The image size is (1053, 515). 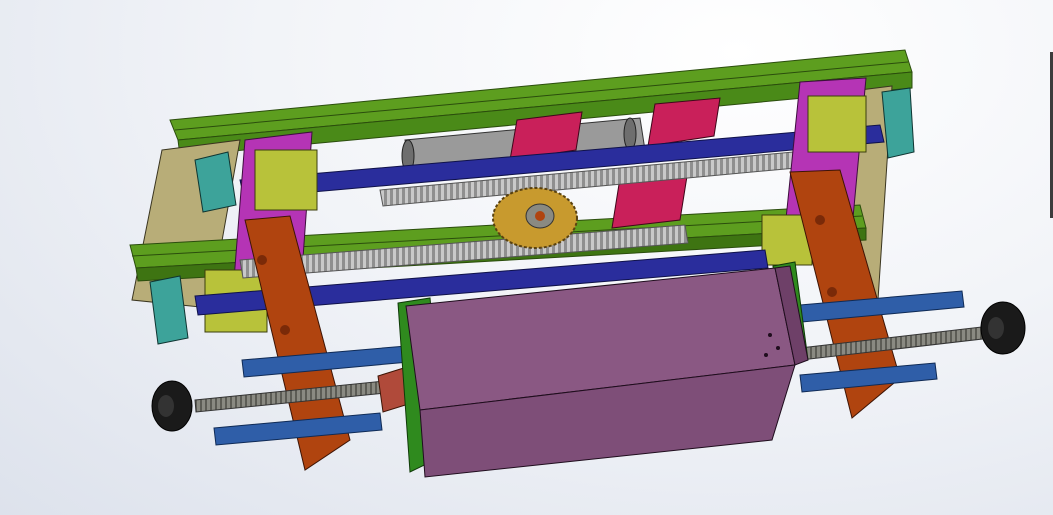 What do you see at coordinates (172, 406) in the screenshot?
I see `adjust-knob-left` at bounding box center [172, 406].